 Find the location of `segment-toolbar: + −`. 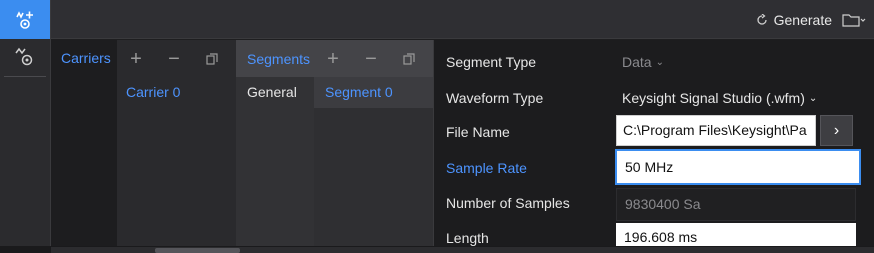

segment-toolbar: + − is located at coordinates (373, 58).